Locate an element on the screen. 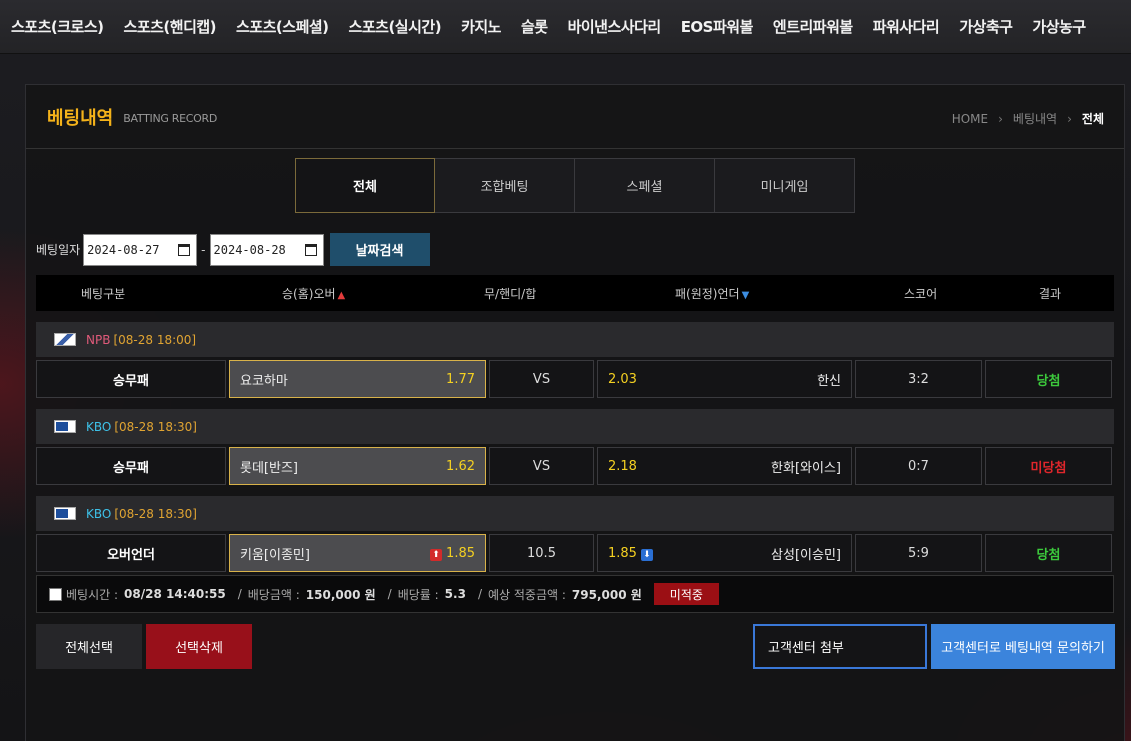 This screenshot has width=1131, height=741. col-away-label-wrap: 패(원정)언더 ▼ is located at coordinates (712, 293).